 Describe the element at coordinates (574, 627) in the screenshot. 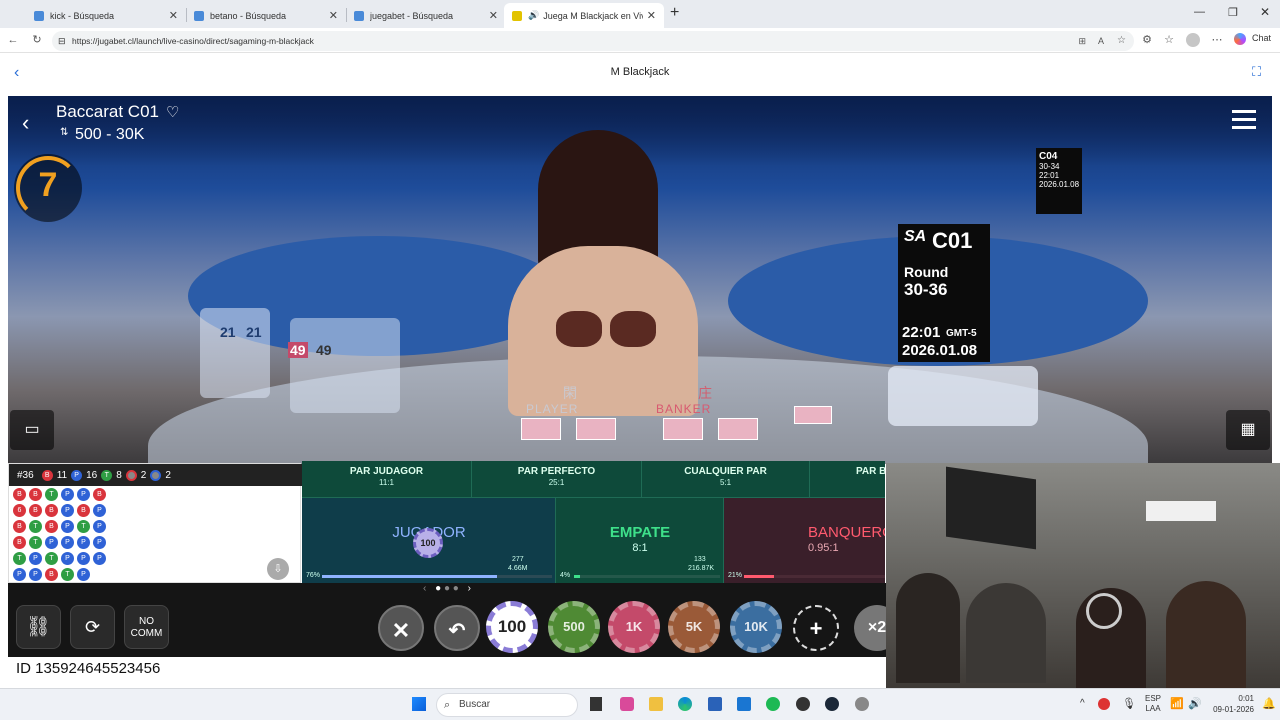

I see `chip-500: 500` at that location.